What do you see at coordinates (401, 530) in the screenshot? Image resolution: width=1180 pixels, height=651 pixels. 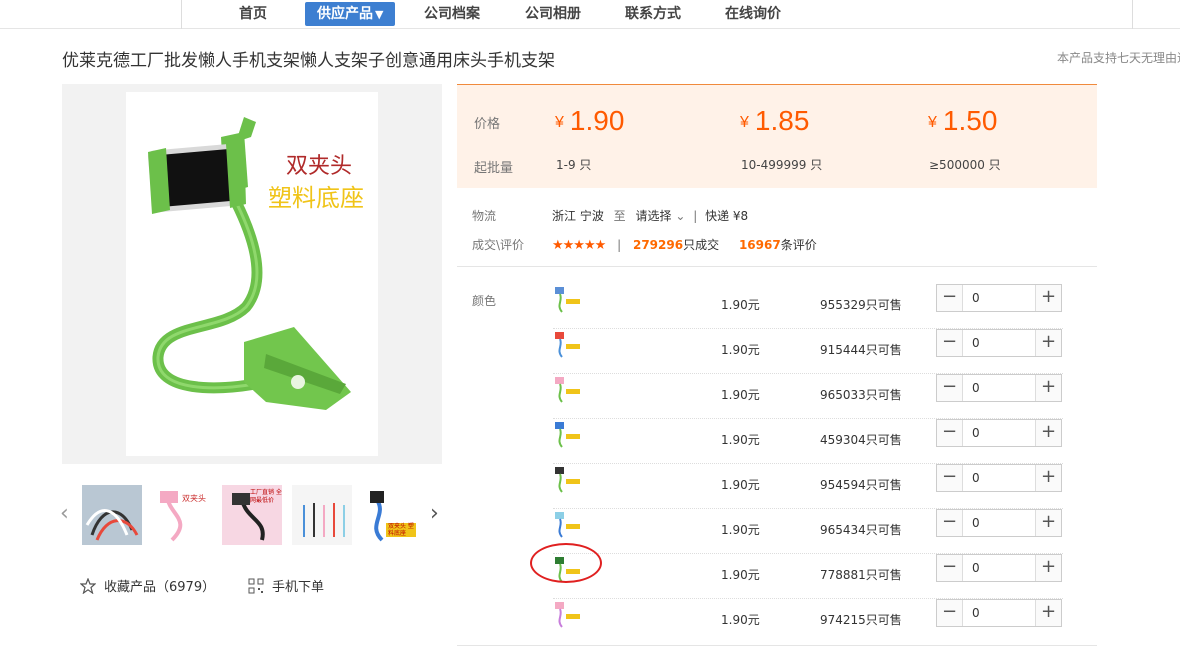 I see `thumbnail-5-text: 双夹头 塑料底座` at bounding box center [401, 530].